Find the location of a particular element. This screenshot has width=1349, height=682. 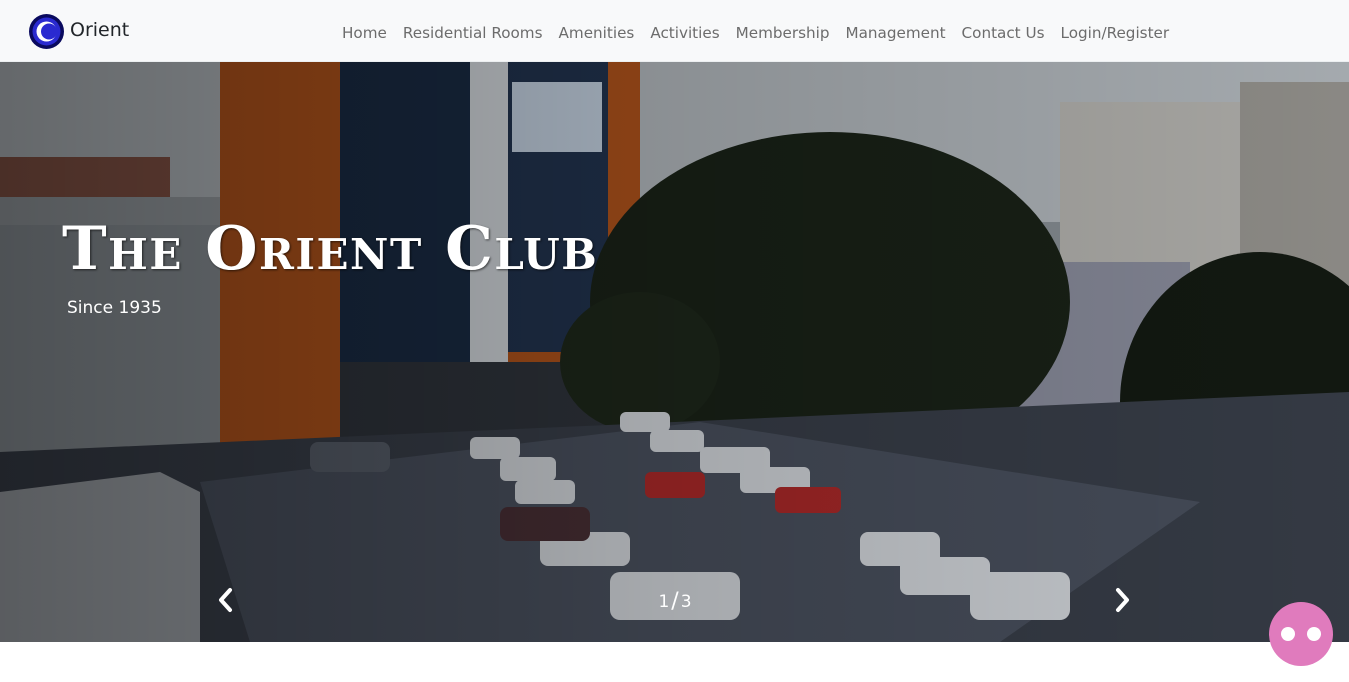

nav-membership: Membership is located at coordinates (783, 33).